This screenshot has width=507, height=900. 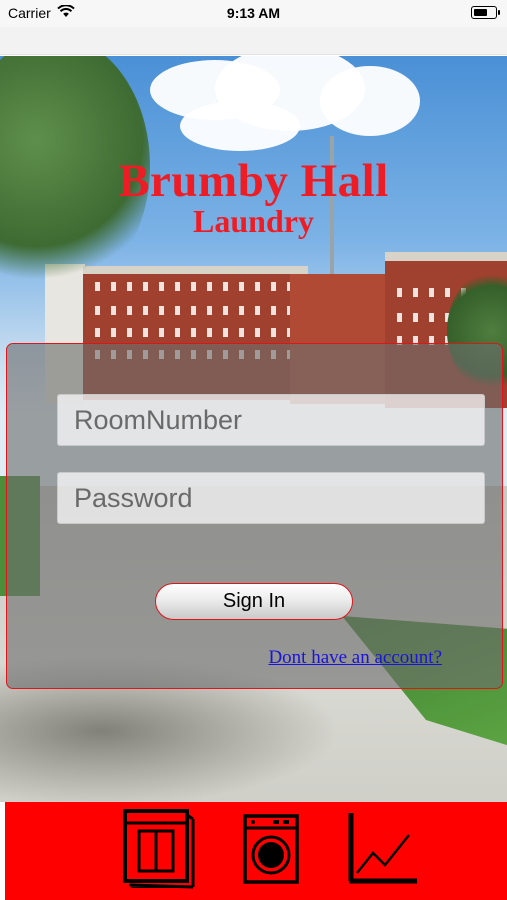 I want to click on status-bar: Carrier 9:13 AM, so click(x=253, y=13).